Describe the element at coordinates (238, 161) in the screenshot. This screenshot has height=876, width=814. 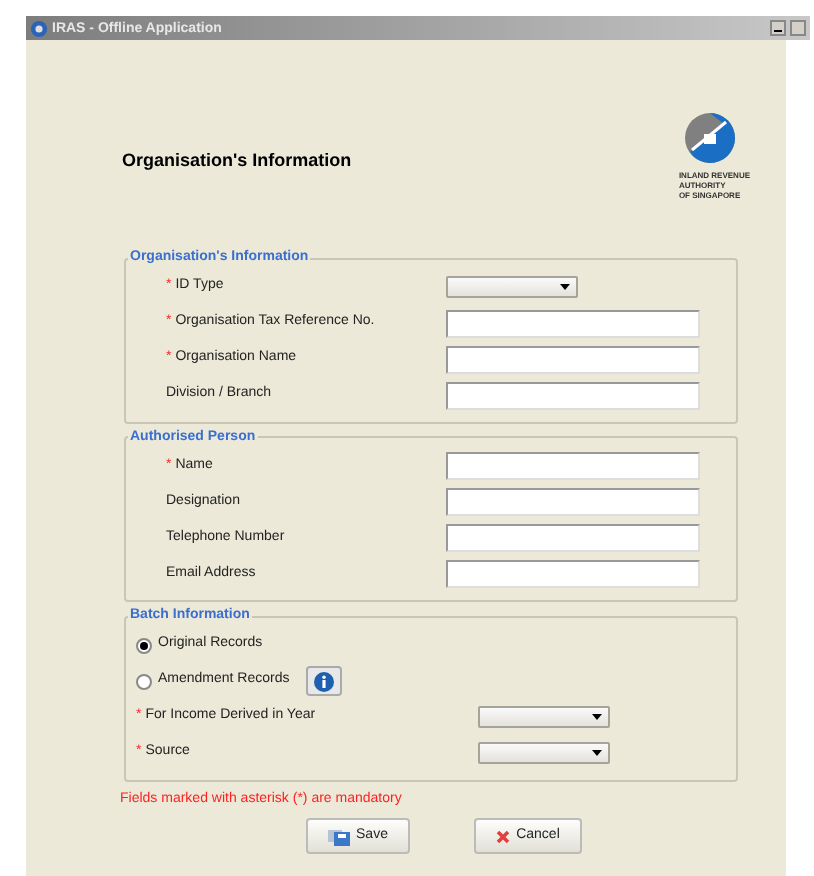
I see `page-heading: Organisation's Information` at that location.